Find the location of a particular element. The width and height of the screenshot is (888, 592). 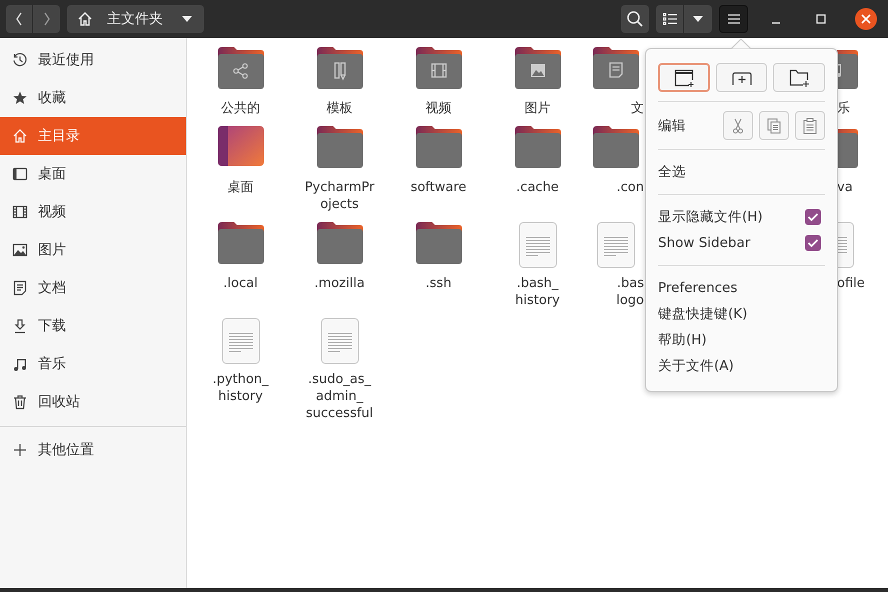

file-name: 图片 is located at coordinates (537, 108).